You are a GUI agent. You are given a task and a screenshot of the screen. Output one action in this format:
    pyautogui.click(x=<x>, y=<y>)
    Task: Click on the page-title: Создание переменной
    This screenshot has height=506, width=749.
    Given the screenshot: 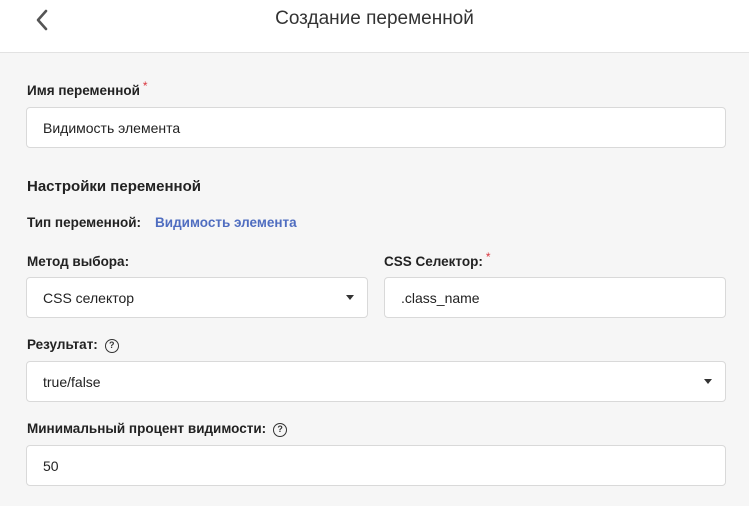 What is the action you would take?
    pyautogui.click(x=374, y=18)
    